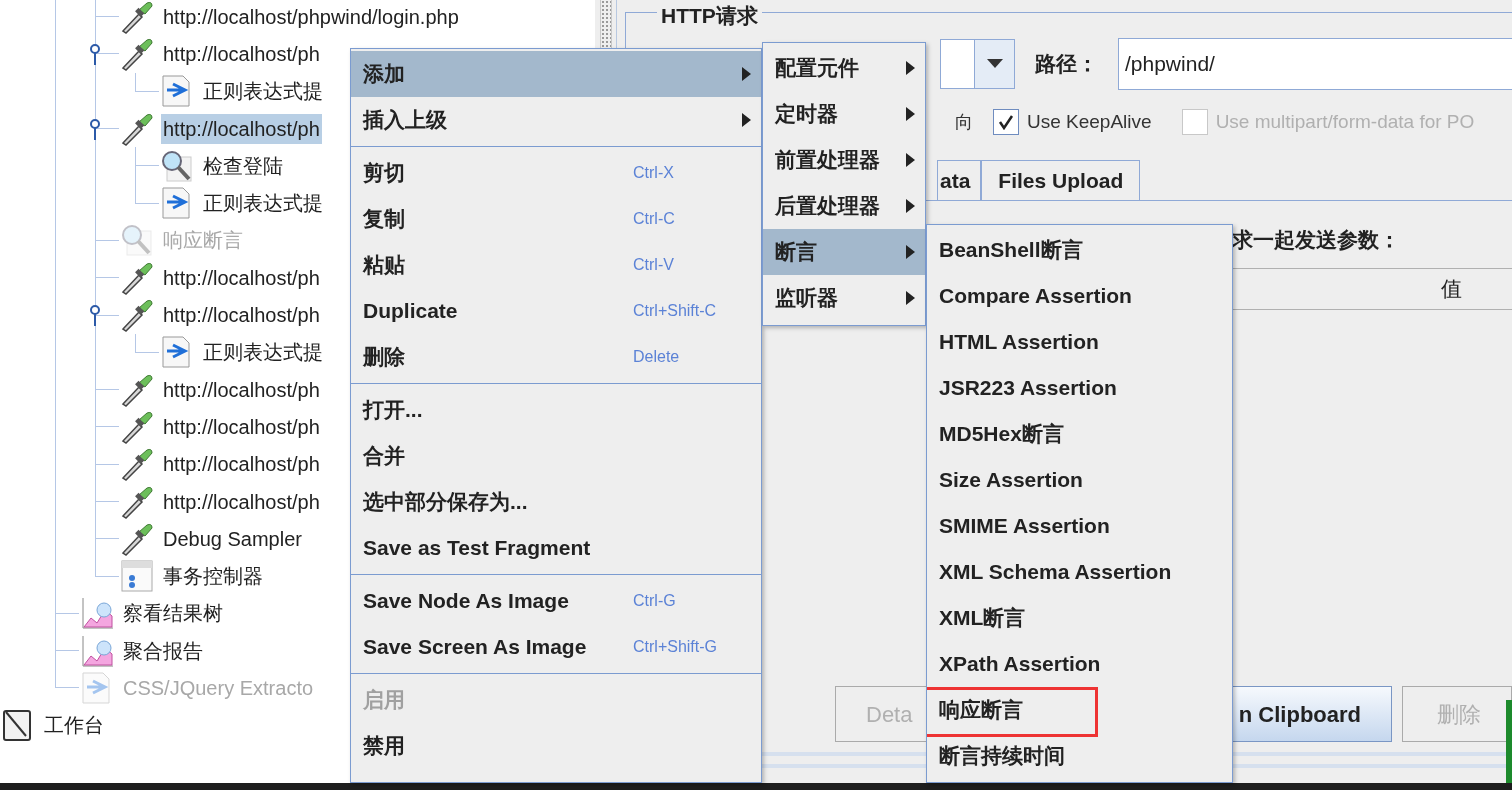  What do you see at coordinates (1079, 296) in the screenshot?
I see `menu-item: Compare Assertion` at bounding box center [1079, 296].